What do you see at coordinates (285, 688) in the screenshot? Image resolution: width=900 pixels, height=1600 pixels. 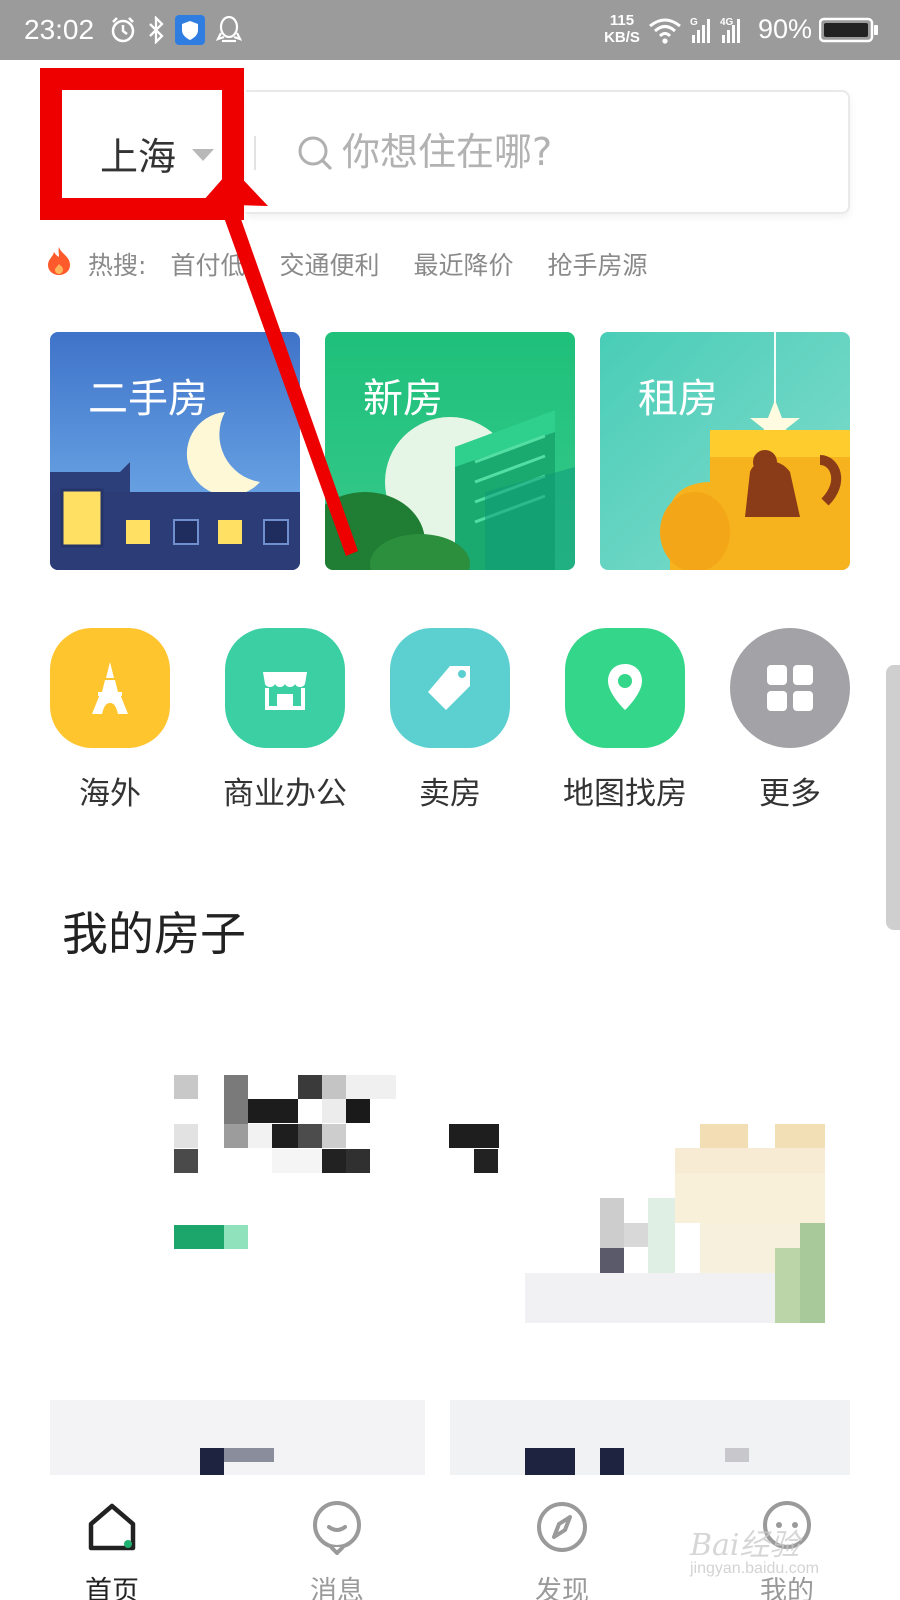 I see `shop-icon` at bounding box center [285, 688].